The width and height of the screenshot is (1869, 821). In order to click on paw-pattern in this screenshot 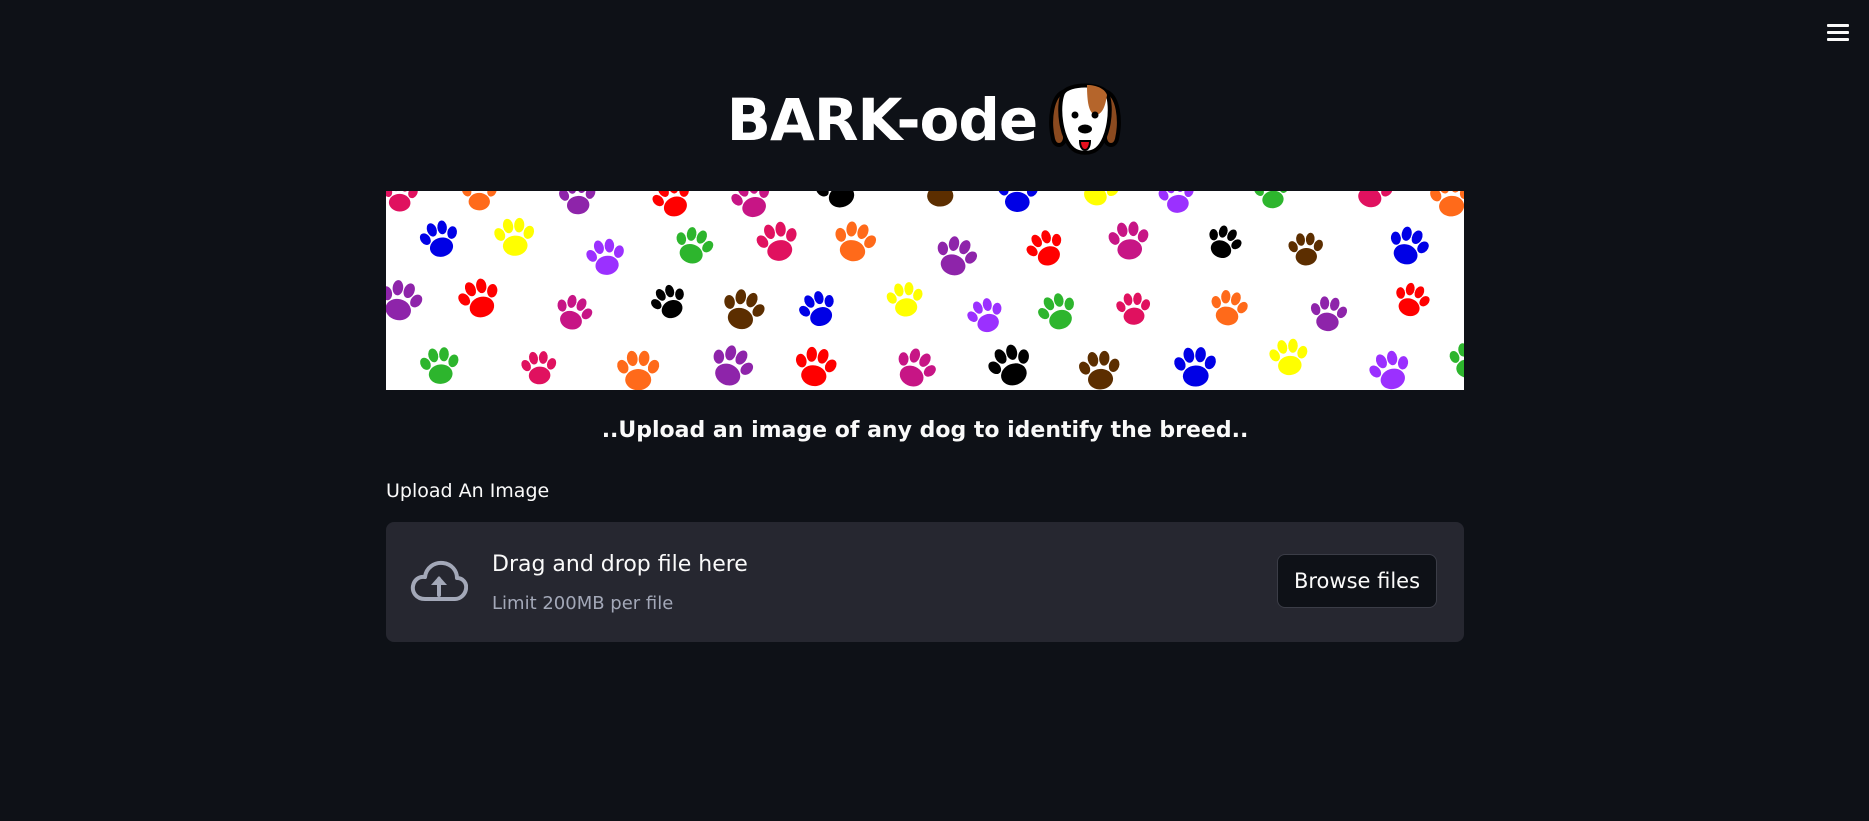, I will do `click(925, 290)`.